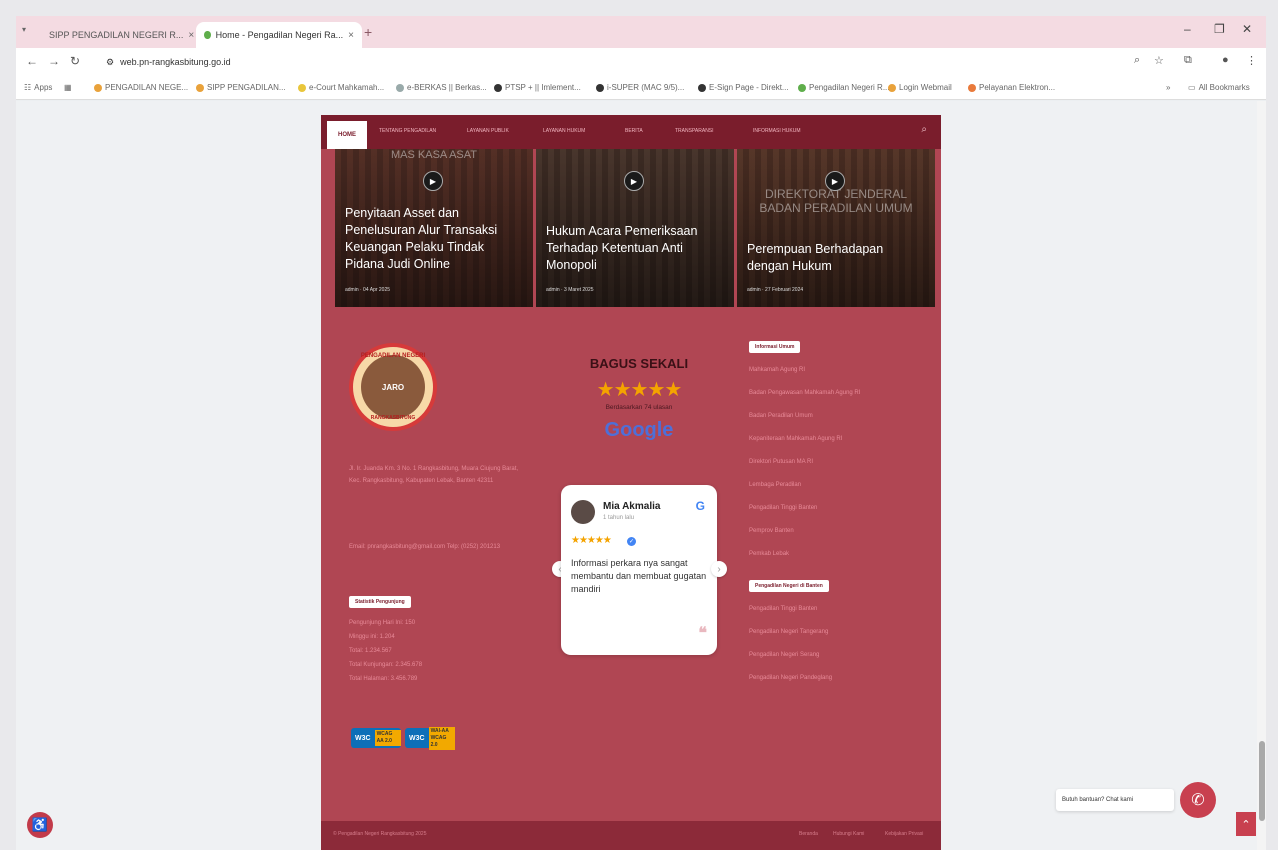 The width and height of the screenshot is (1278, 850). I want to click on info-link: Direktori Putusan MA RI, so click(781, 462).